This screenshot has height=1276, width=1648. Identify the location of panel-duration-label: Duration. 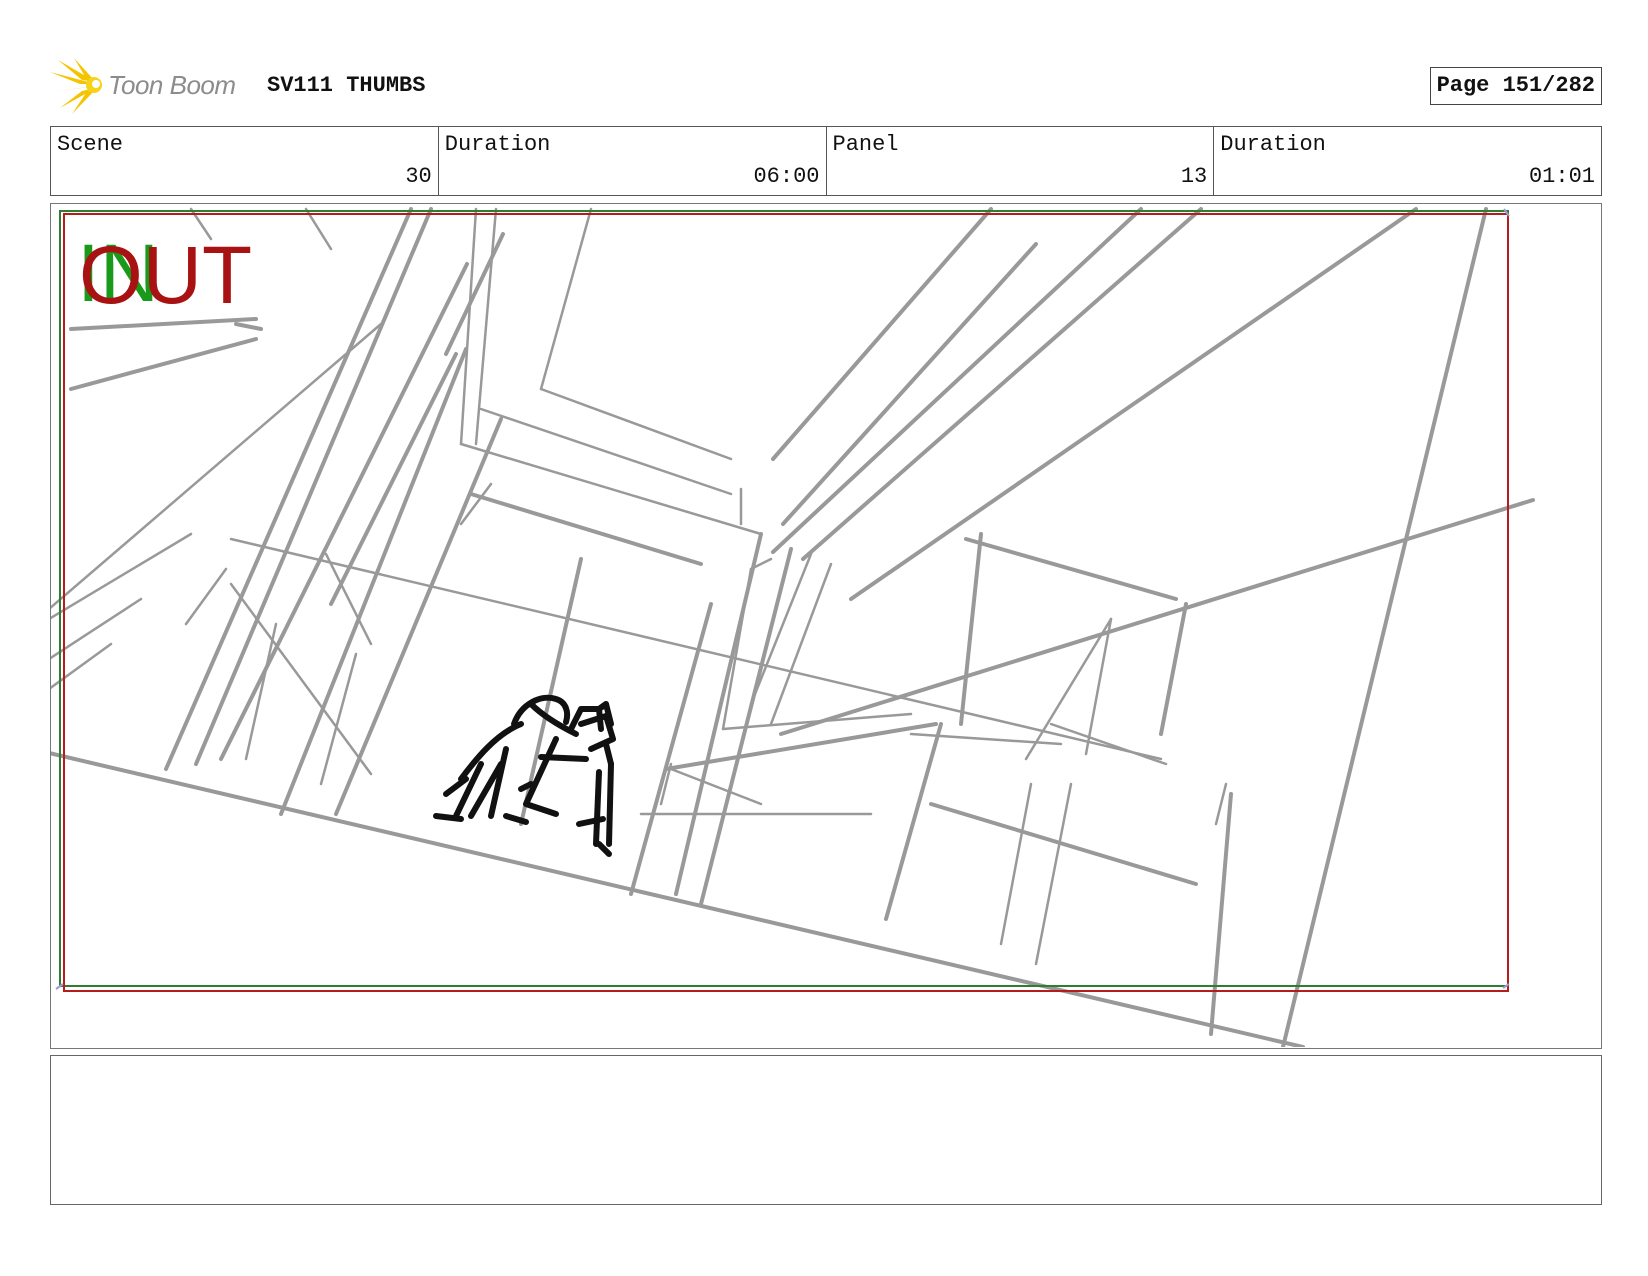
(1273, 144).